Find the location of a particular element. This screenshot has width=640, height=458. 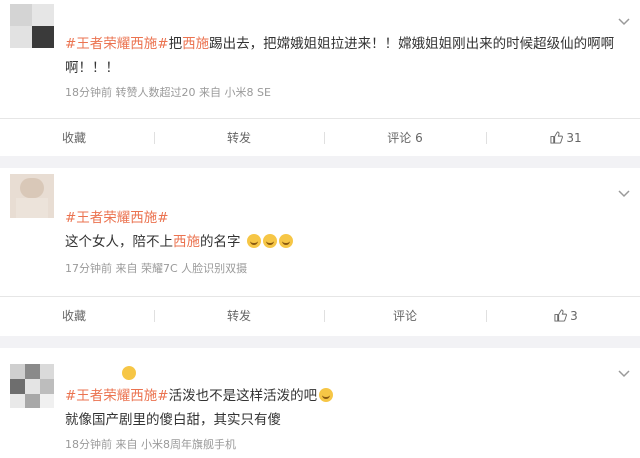

sweat-smile-emoji-icon is located at coordinates (326, 395).